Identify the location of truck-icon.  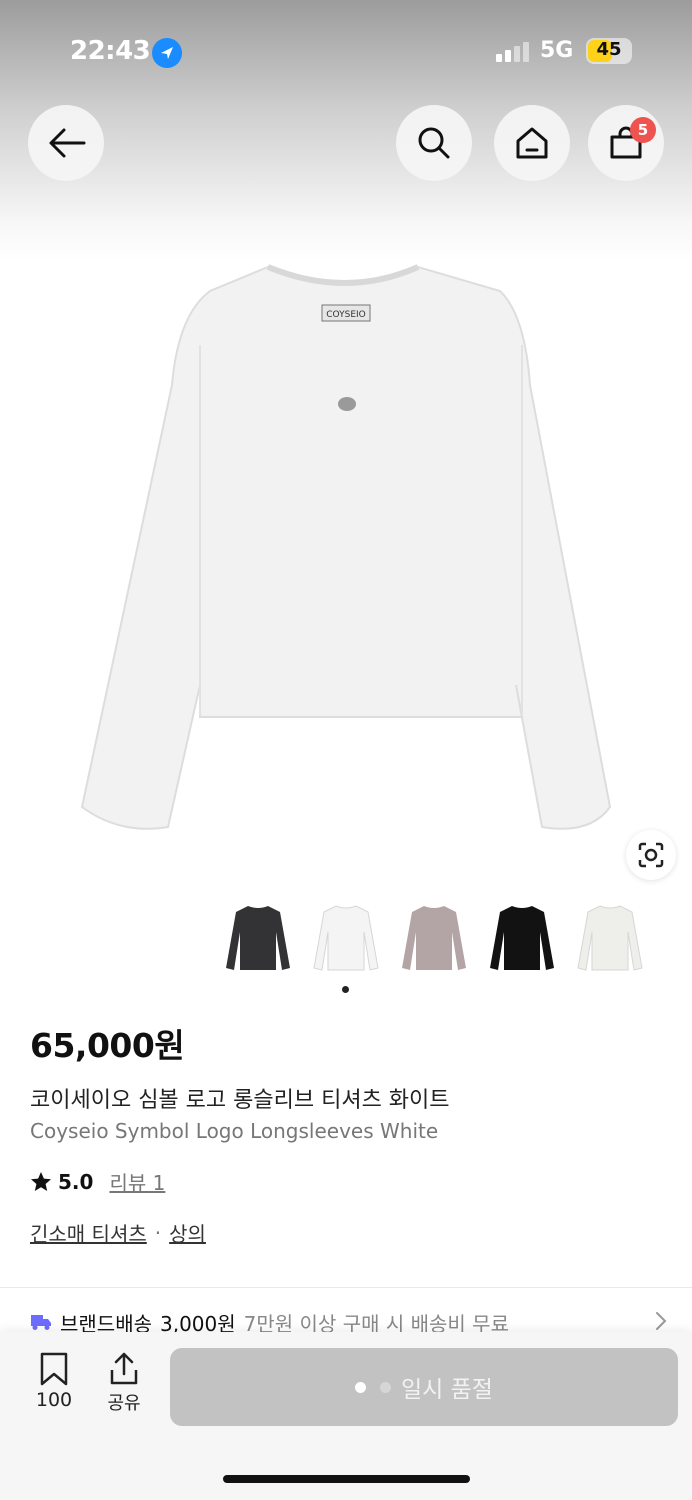
(41, 1322).